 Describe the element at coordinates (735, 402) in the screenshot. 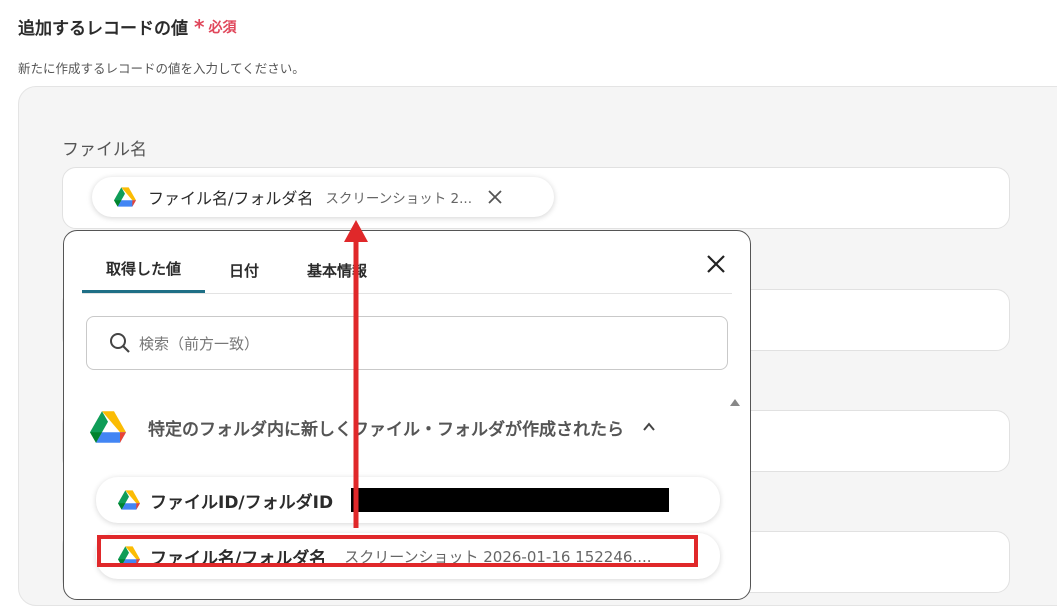

I see `scroll-up-arrow-icon` at that location.